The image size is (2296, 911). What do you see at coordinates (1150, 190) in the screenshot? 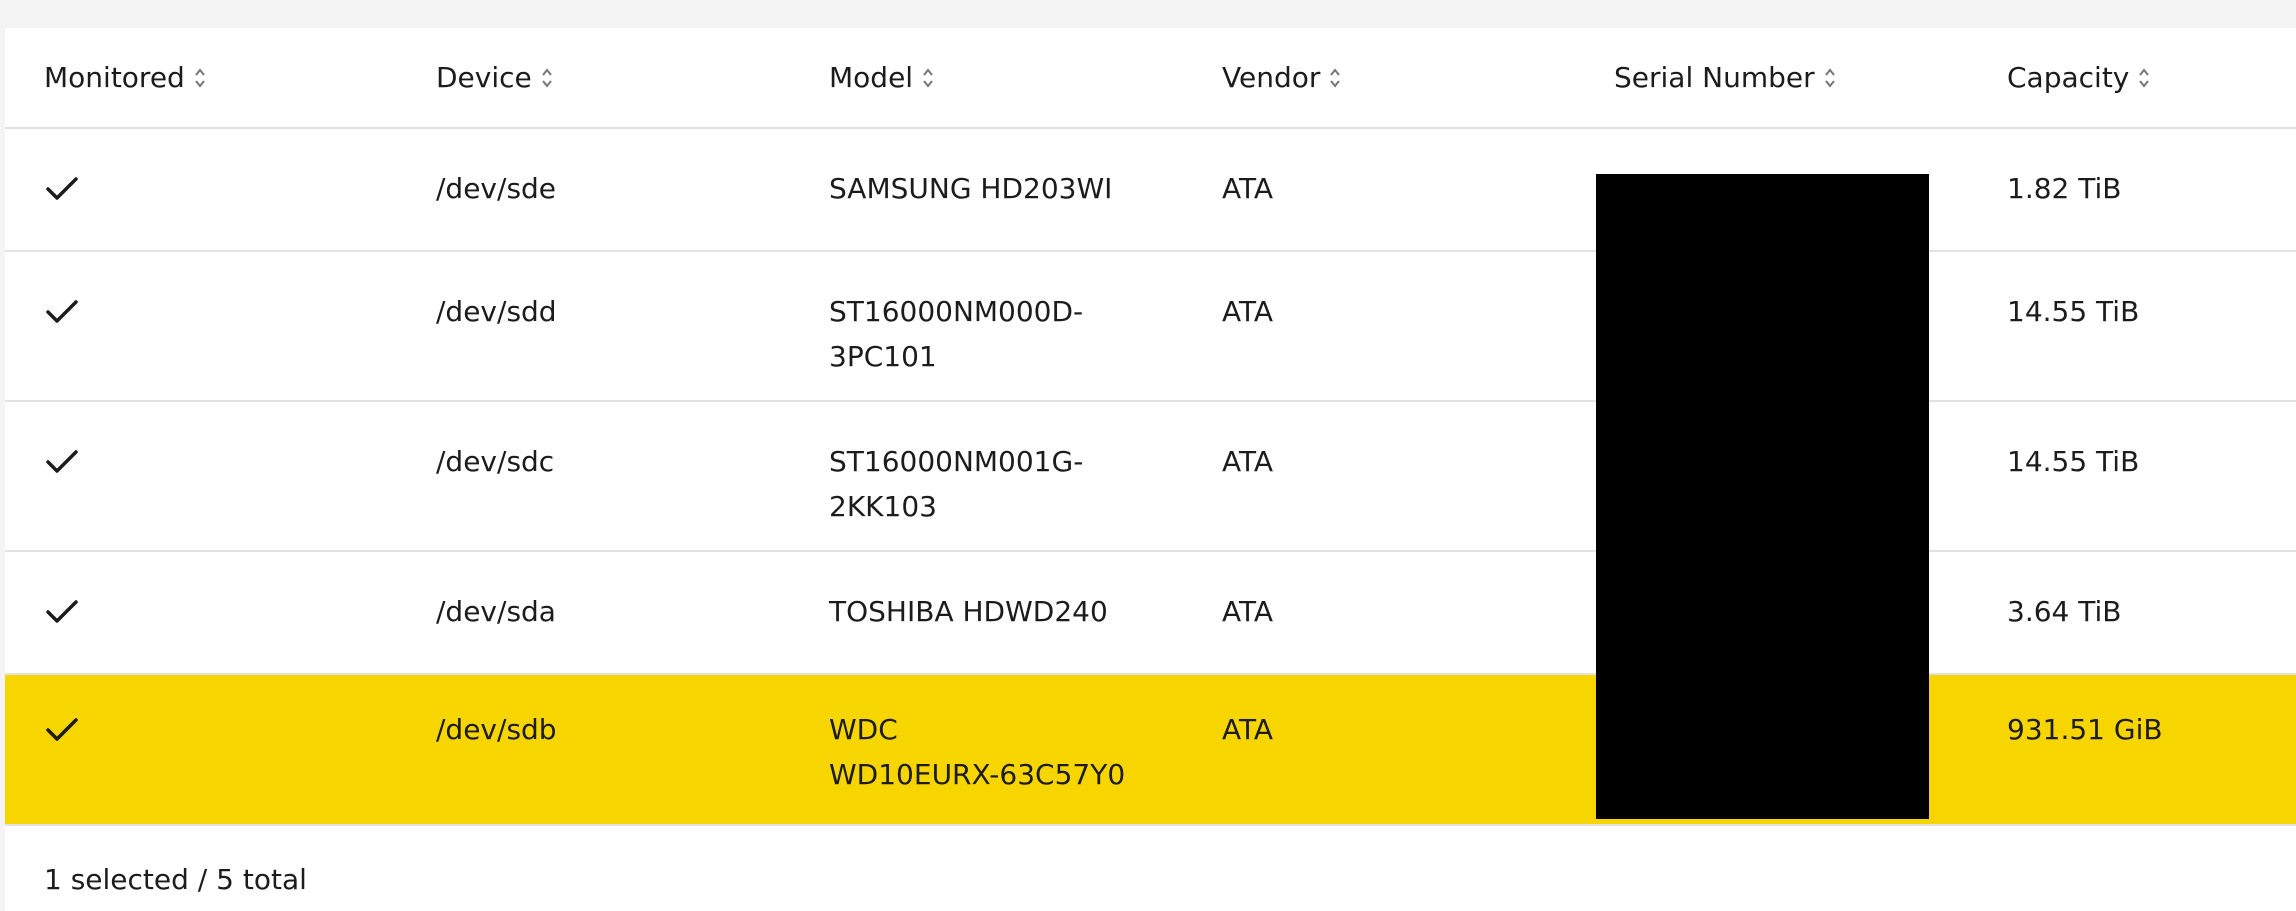
I see `table-row: /dev/sde SAMSUNG HD203WI ATA 1.82 TiB` at bounding box center [1150, 190].